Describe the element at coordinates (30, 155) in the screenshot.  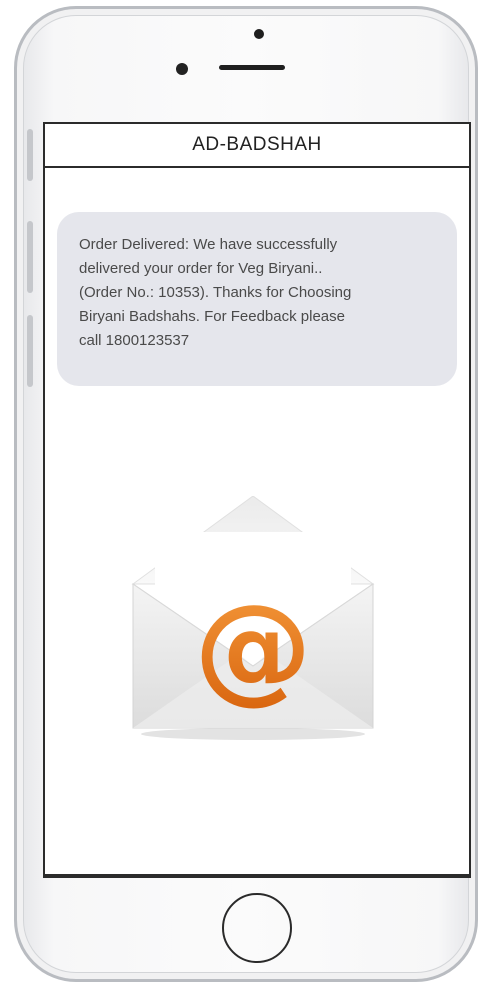
I see `mute-switch` at that location.